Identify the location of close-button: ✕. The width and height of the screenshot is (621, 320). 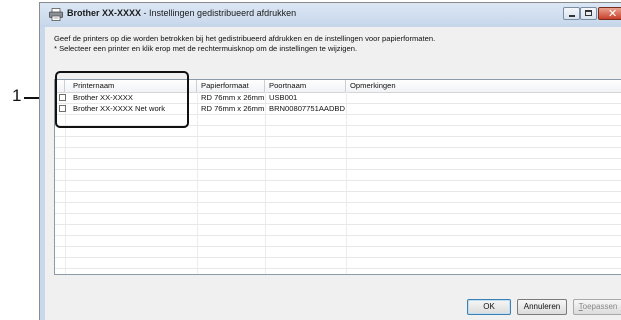
(609, 13).